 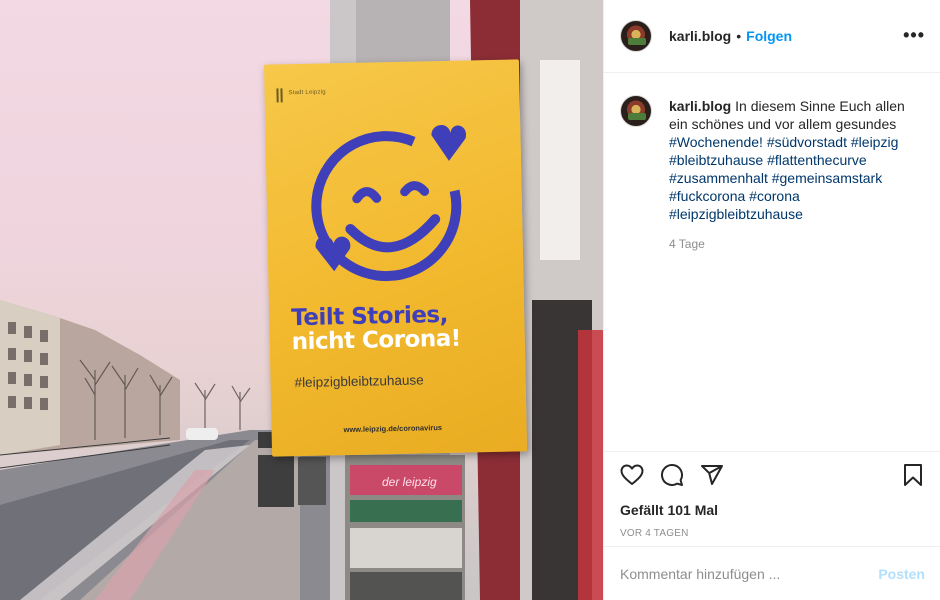 What do you see at coordinates (716, 160) in the screenshot?
I see `hashtag-link: #bleibtzuhause` at bounding box center [716, 160].